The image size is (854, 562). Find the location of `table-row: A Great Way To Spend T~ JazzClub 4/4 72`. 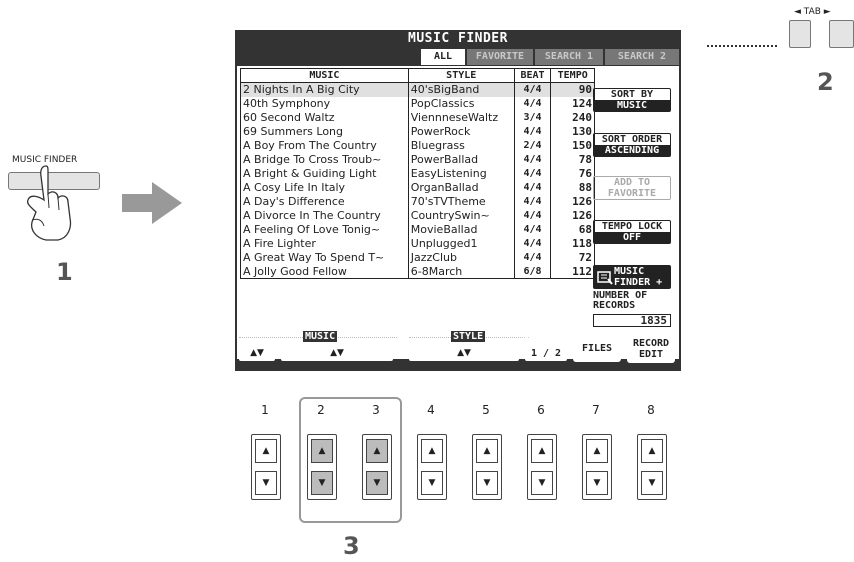

table-row: A Great Way To Spend T~ JazzClub 4/4 72 is located at coordinates (417, 257).